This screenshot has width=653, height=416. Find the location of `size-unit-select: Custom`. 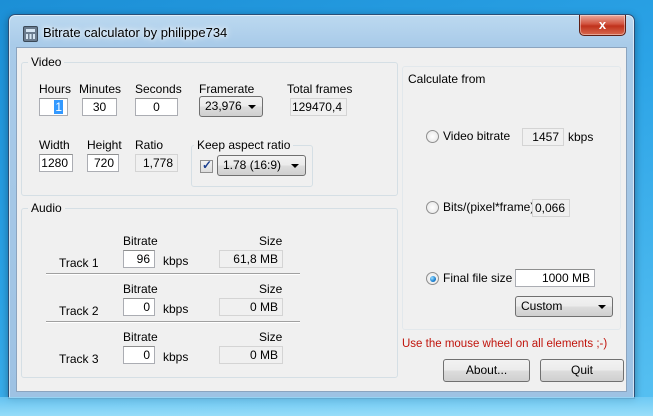

size-unit-select: Custom is located at coordinates (564, 306).